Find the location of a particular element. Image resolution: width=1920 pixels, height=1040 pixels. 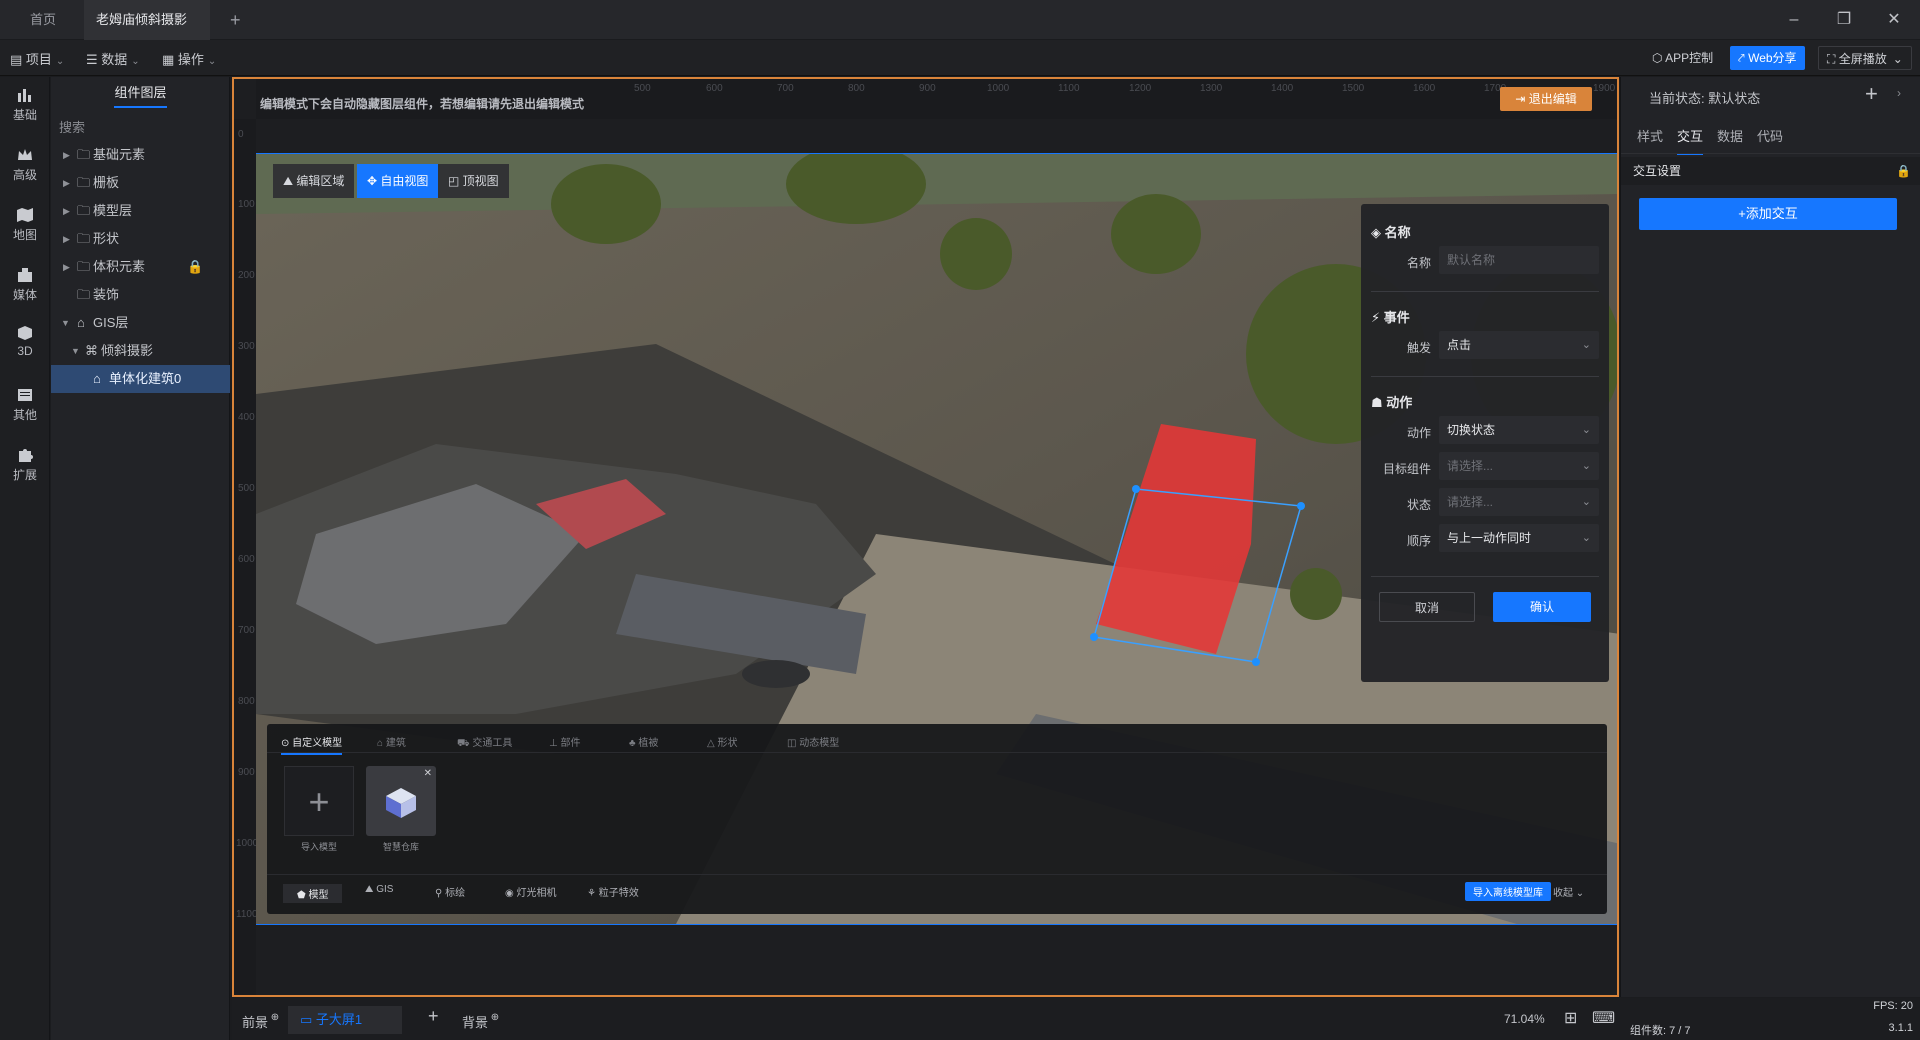

list-icon is located at coordinates (25, 395).